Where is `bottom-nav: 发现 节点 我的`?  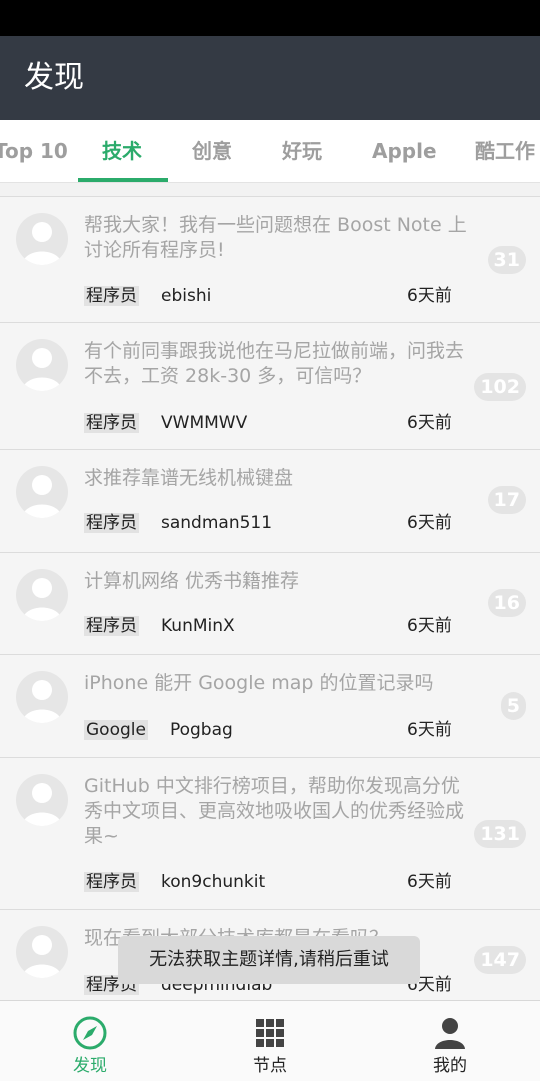
bottom-nav: 发现 节点 我的 is located at coordinates (270, 1040).